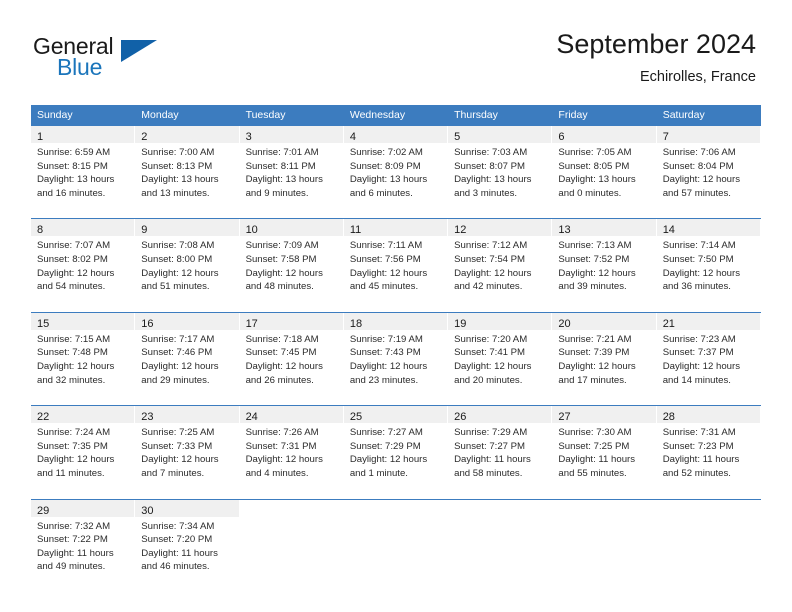 This screenshot has width=792, height=612. Describe the element at coordinates (144, 137) in the screenshot. I see `day-number: 2` at that location.